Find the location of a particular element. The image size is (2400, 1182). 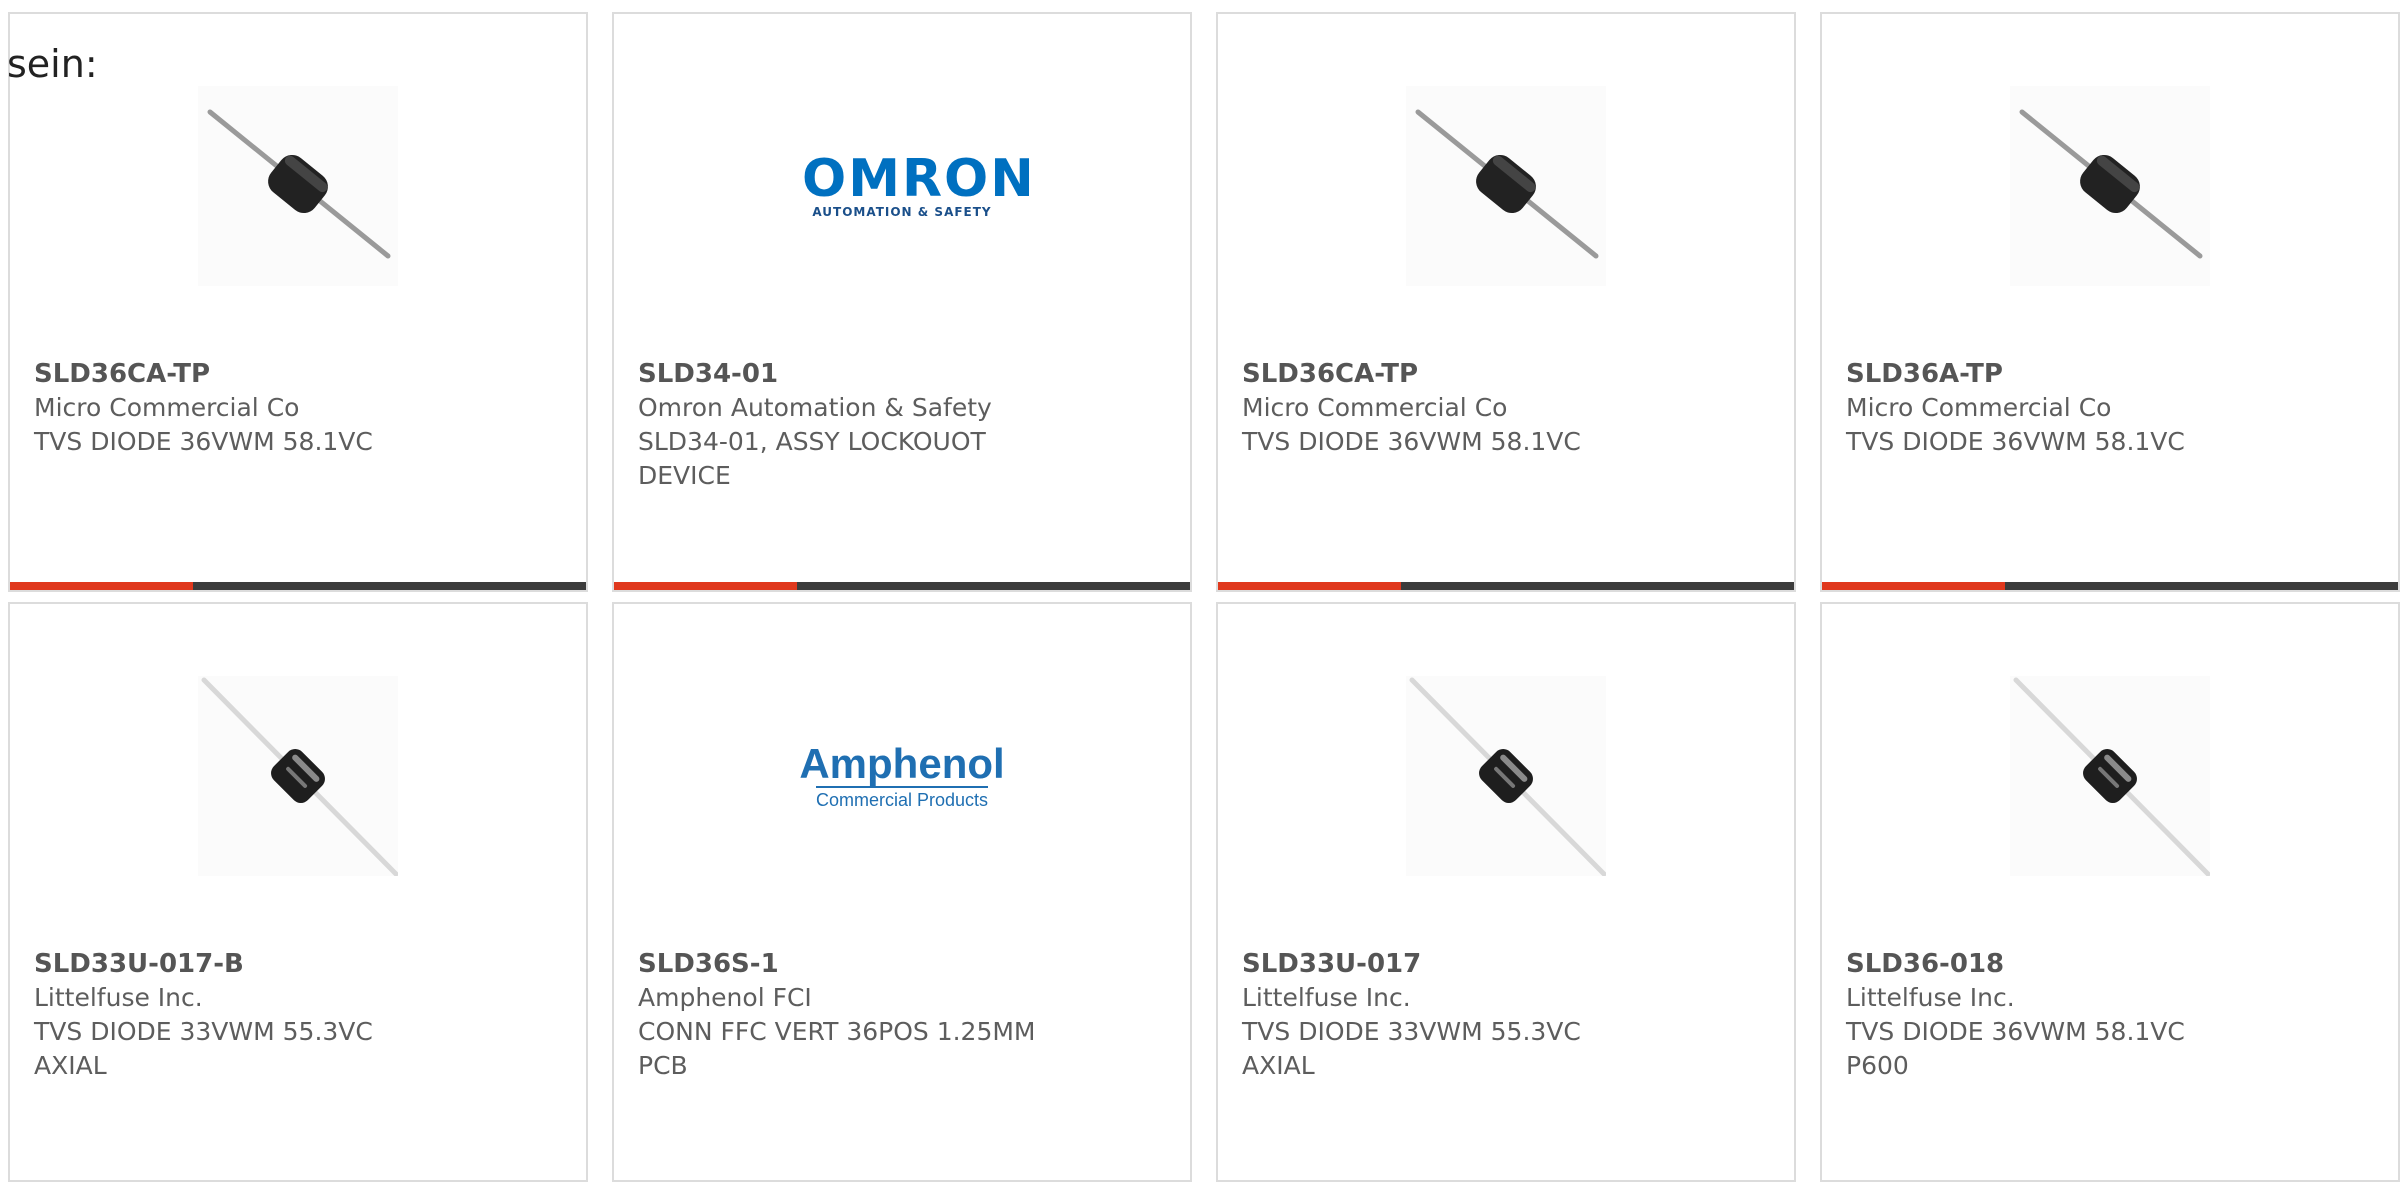

amphenol-logo-text: Amphenol is located at coordinates (902, 763).